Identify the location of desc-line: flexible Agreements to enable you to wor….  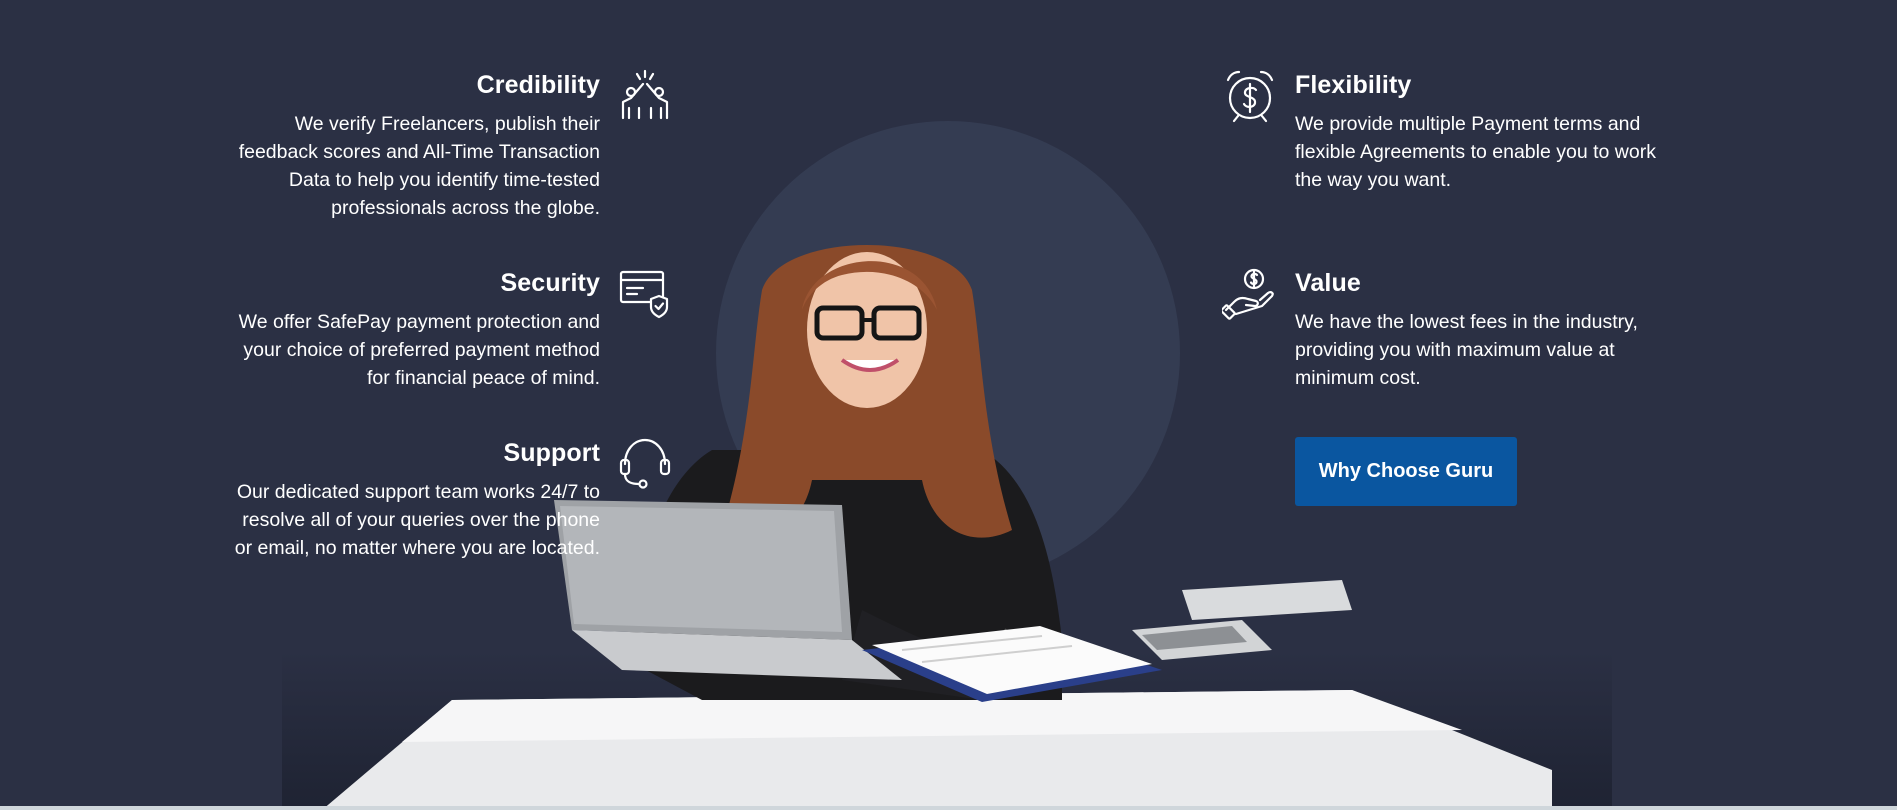
(1475, 152).